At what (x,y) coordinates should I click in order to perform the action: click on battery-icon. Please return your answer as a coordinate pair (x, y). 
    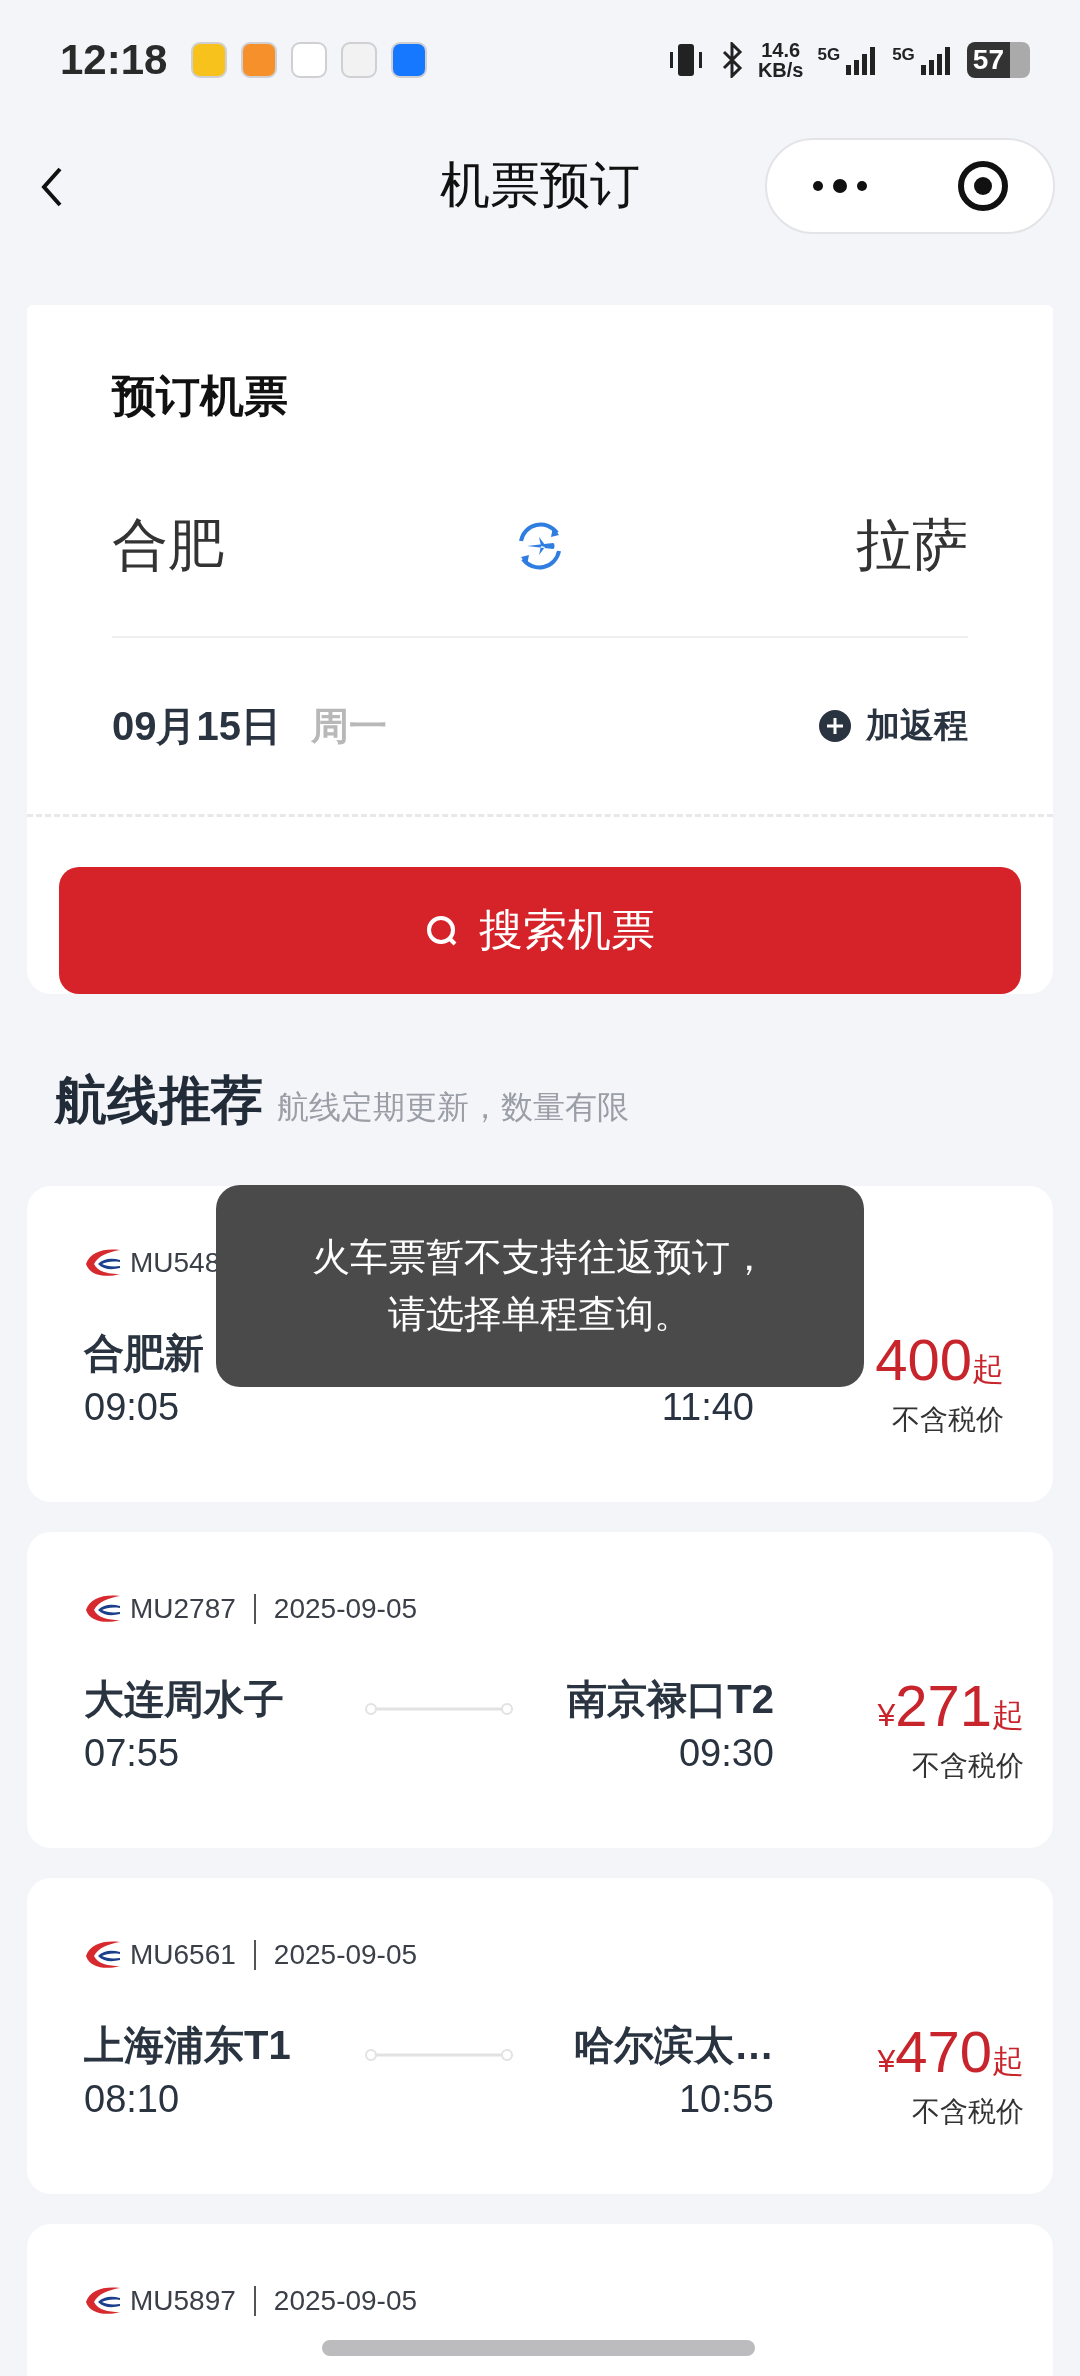
    Looking at the image, I should click on (1020, 60).